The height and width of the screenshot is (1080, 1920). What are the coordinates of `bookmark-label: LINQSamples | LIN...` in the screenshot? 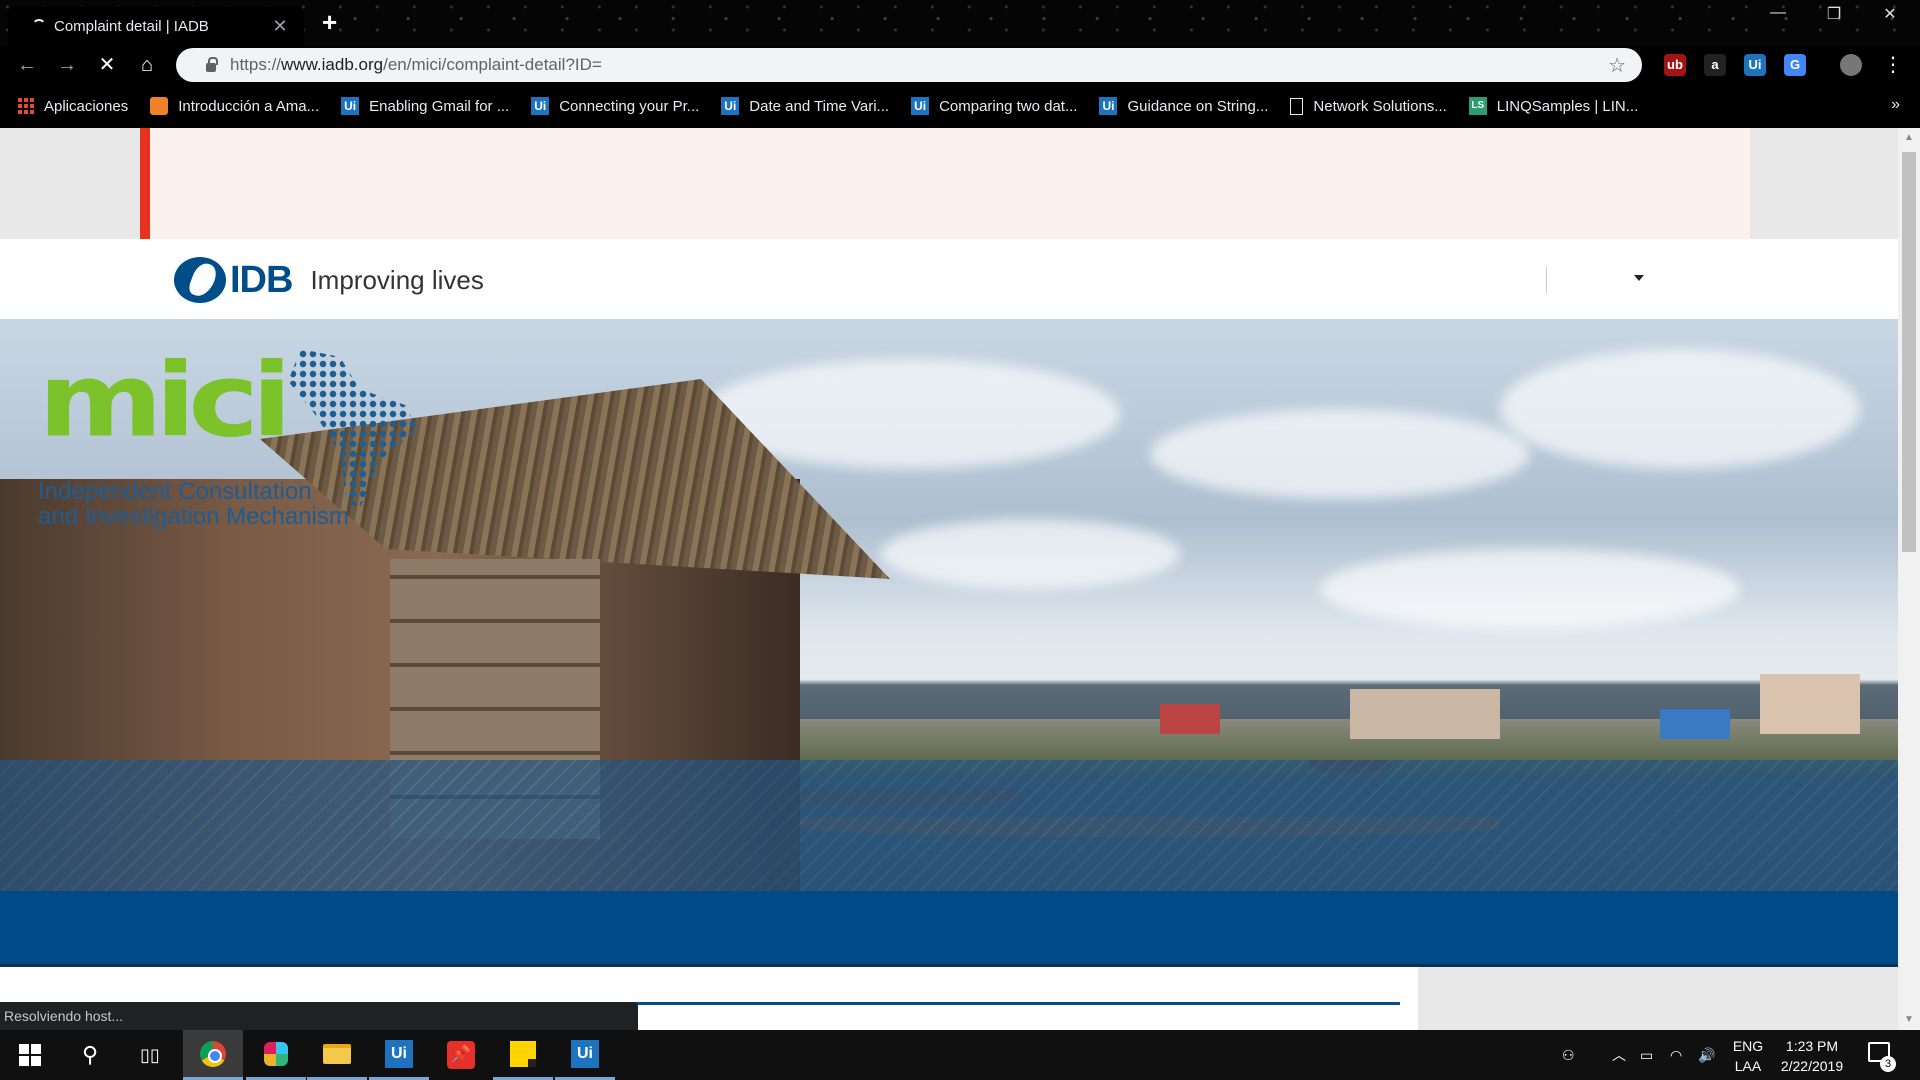 It's located at (1567, 106).